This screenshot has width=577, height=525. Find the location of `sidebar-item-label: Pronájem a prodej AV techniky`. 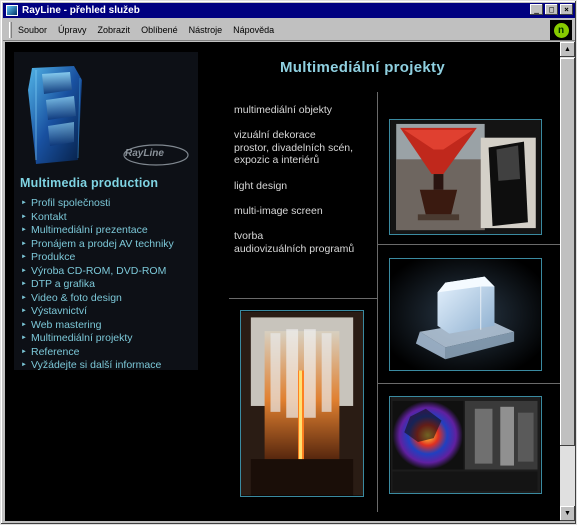

sidebar-item-label: Pronájem a prodej AV techniky is located at coordinates (102, 243).